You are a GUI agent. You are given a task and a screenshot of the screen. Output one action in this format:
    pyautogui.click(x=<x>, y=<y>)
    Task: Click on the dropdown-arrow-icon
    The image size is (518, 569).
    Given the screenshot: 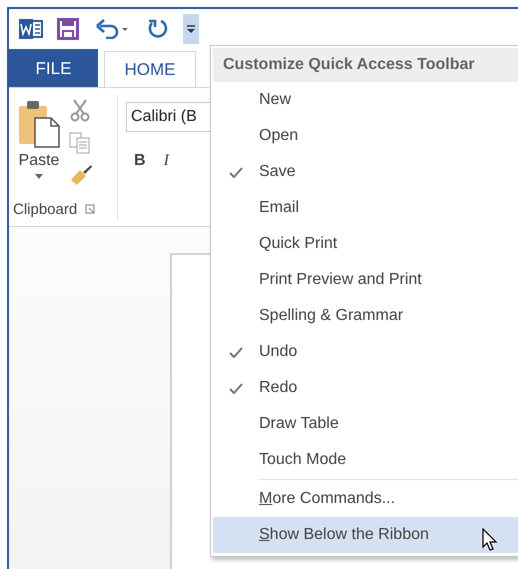 What is the action you would take?
    pyautogui.click(x=191, y=29)
    